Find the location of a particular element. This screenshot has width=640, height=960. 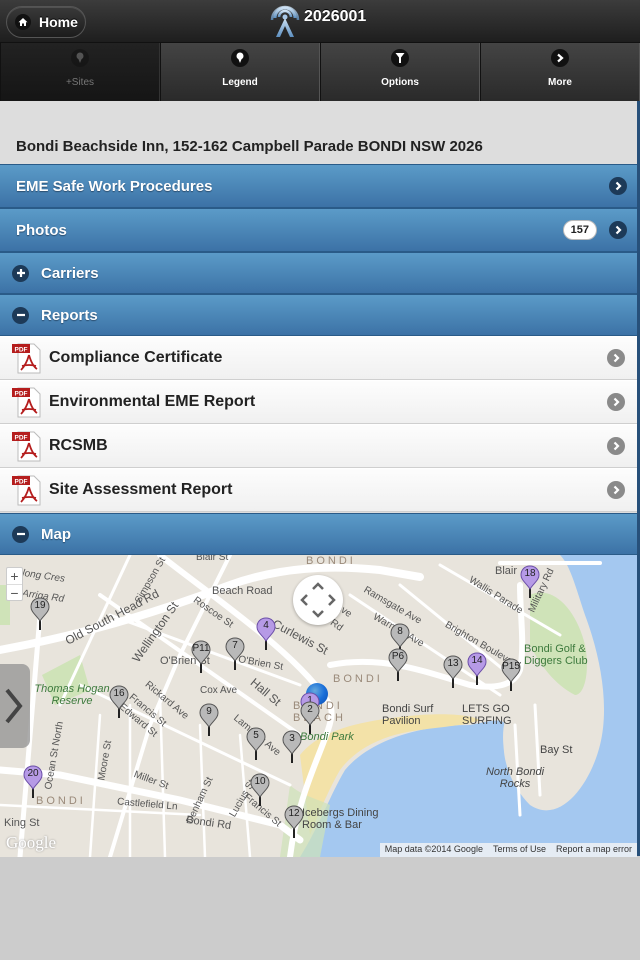

title-group: 2026001 is located at coordinates (318, 22).